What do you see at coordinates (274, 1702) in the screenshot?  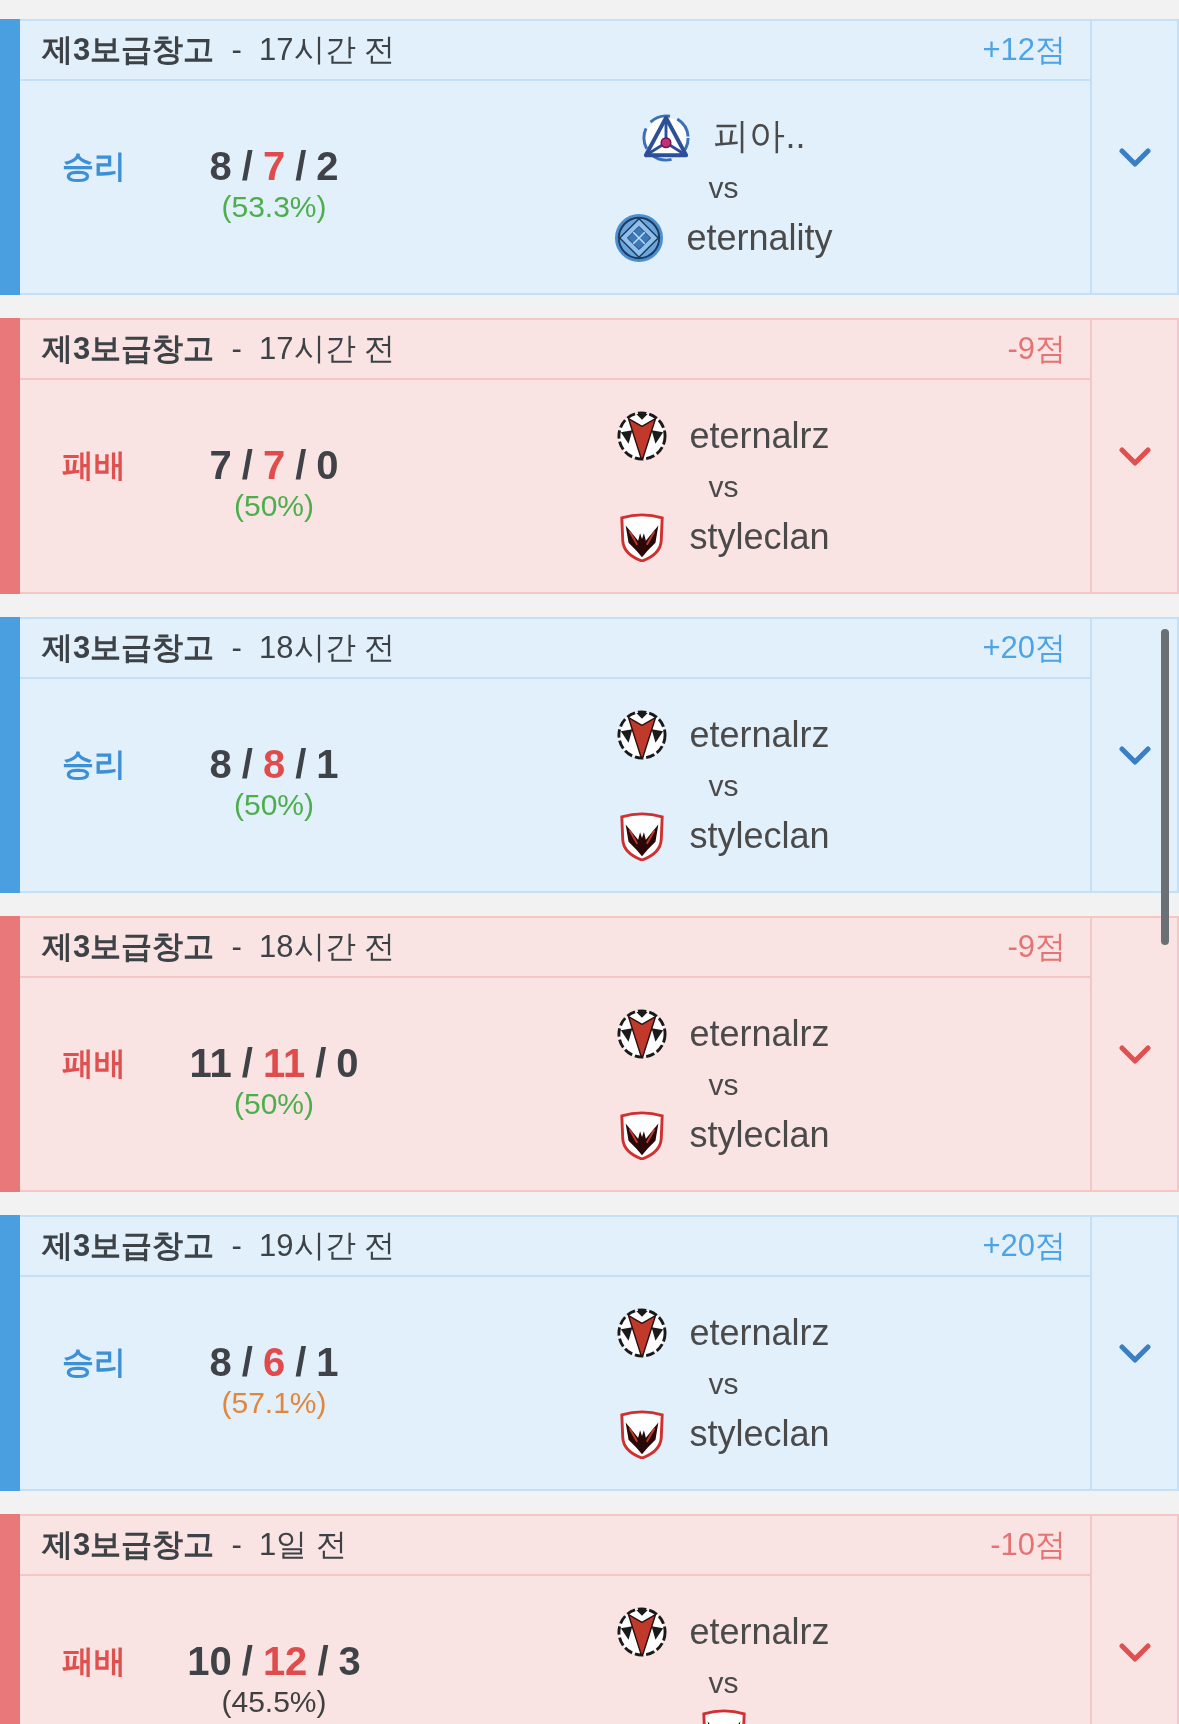 I see `kda-percentage: (45.5%)` at bounding box center [274, 1702].